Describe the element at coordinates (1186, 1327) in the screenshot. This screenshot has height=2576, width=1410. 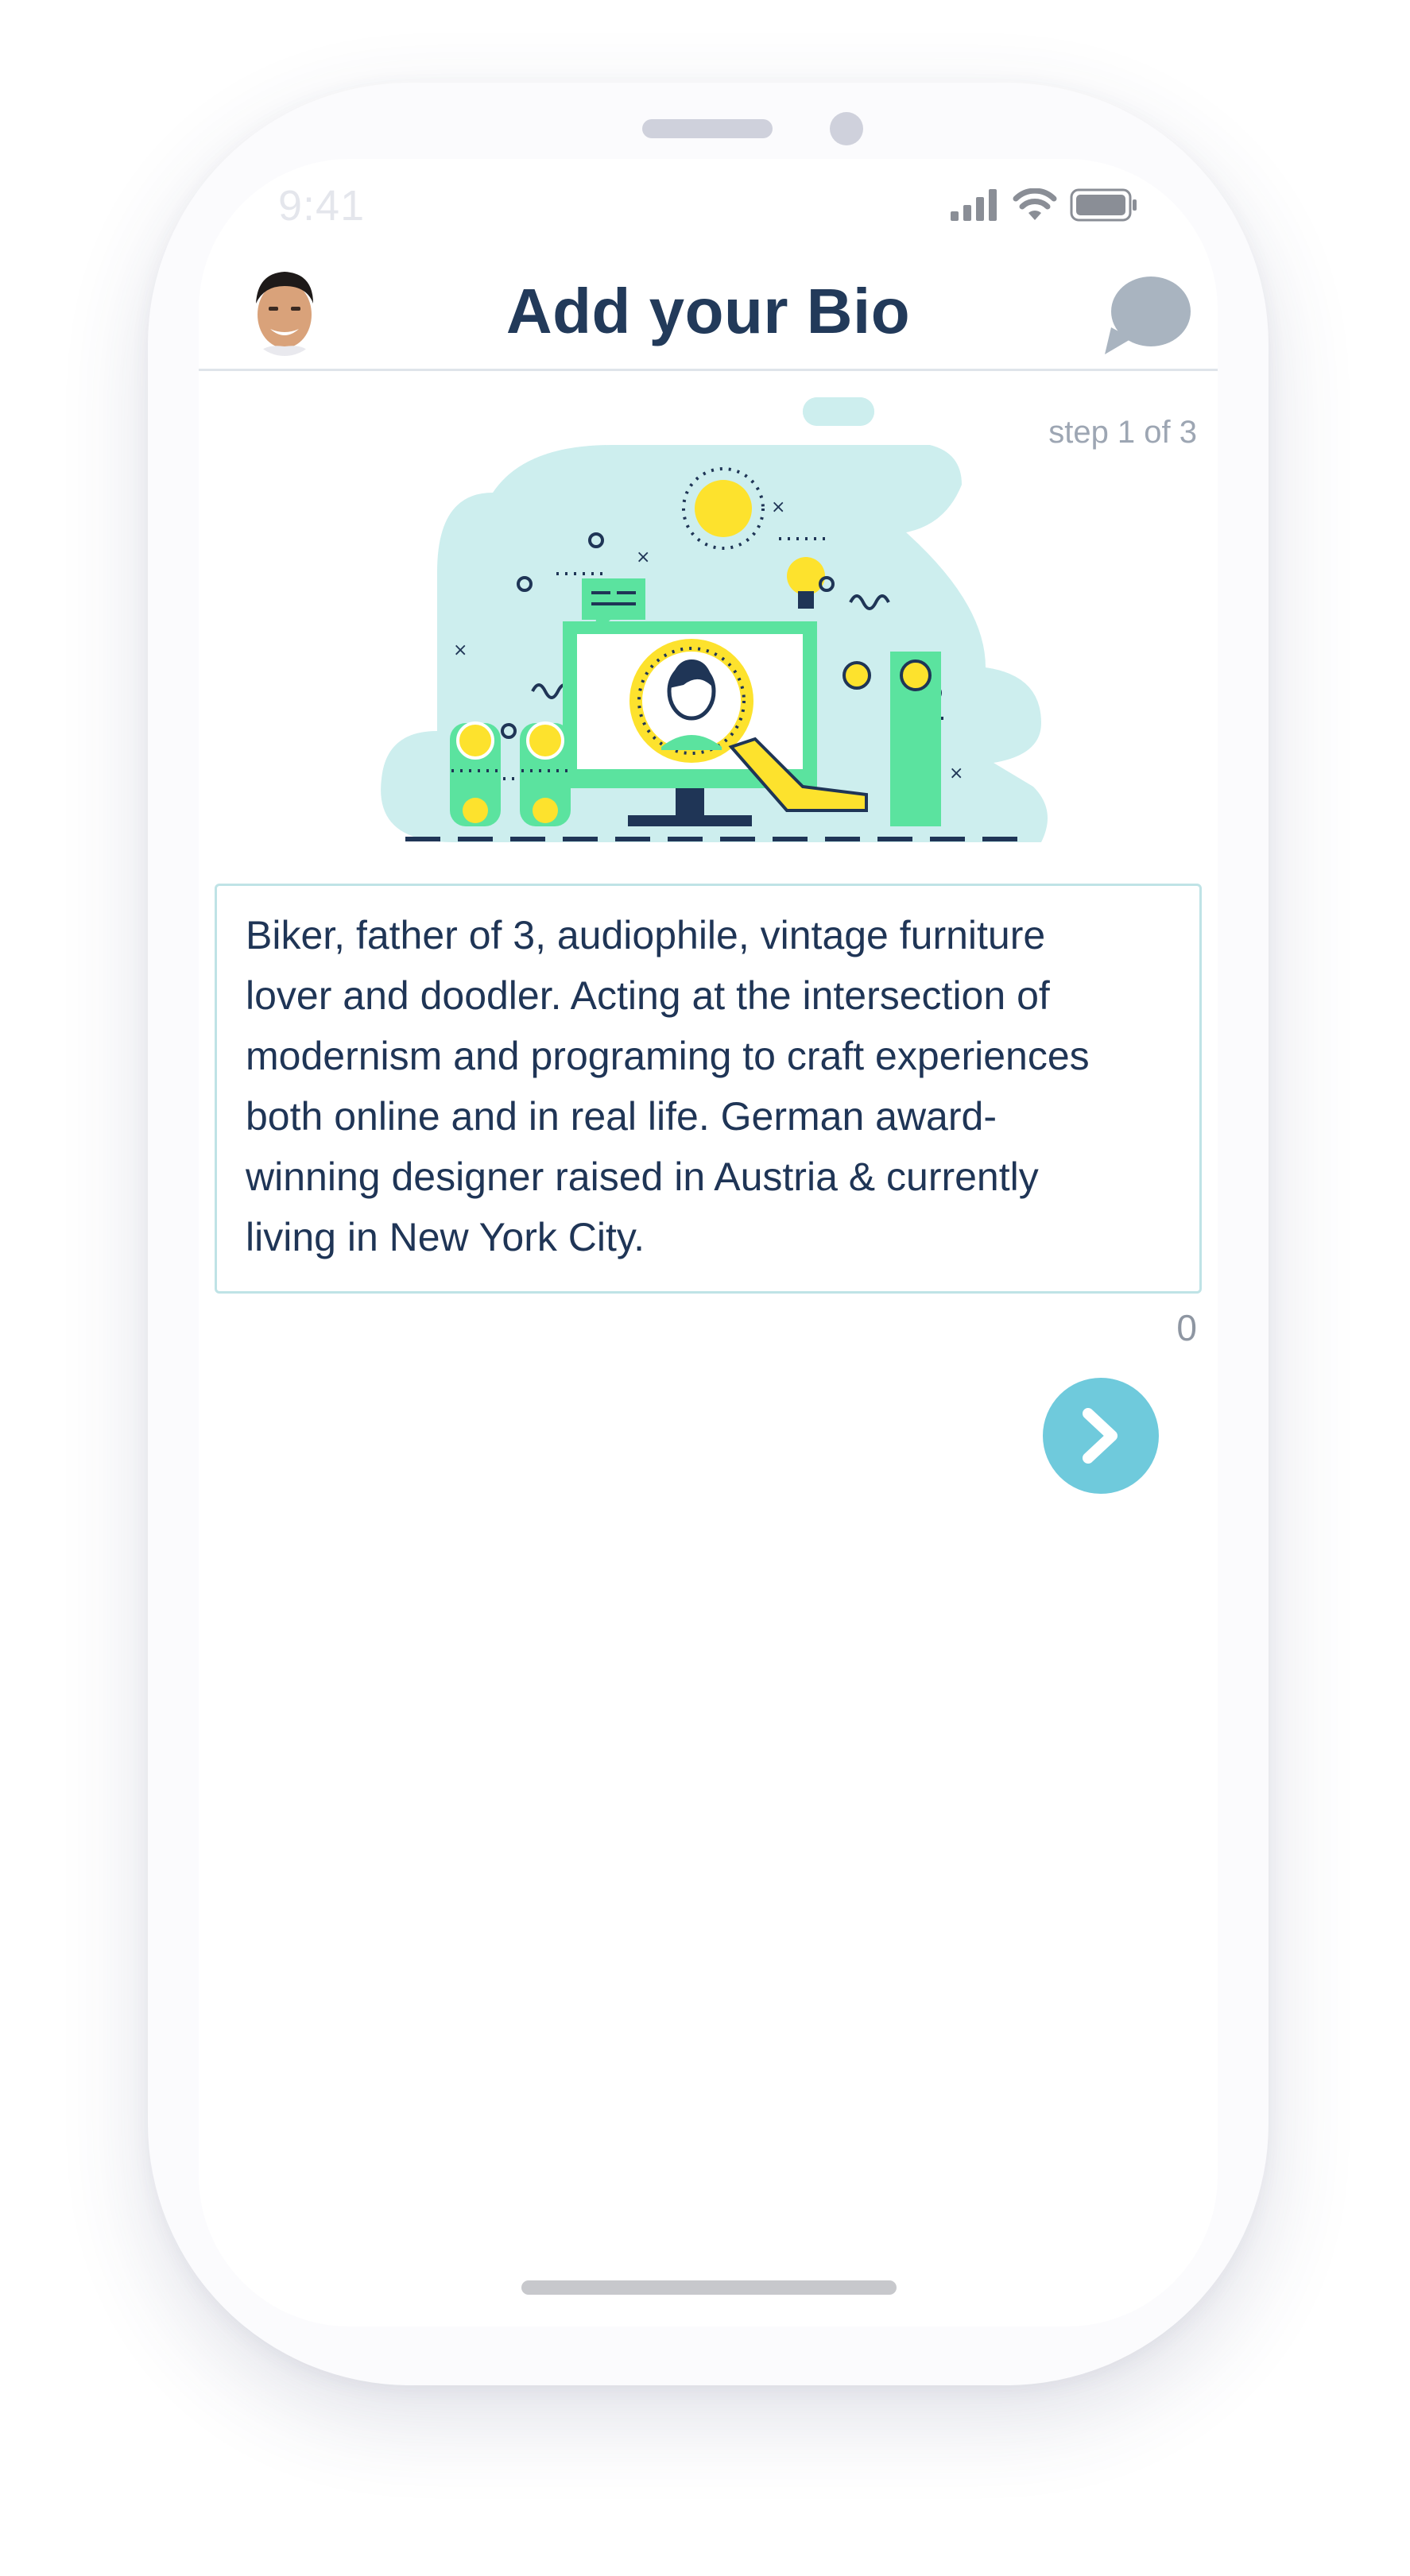
I see `character-counter: 0` at that location.